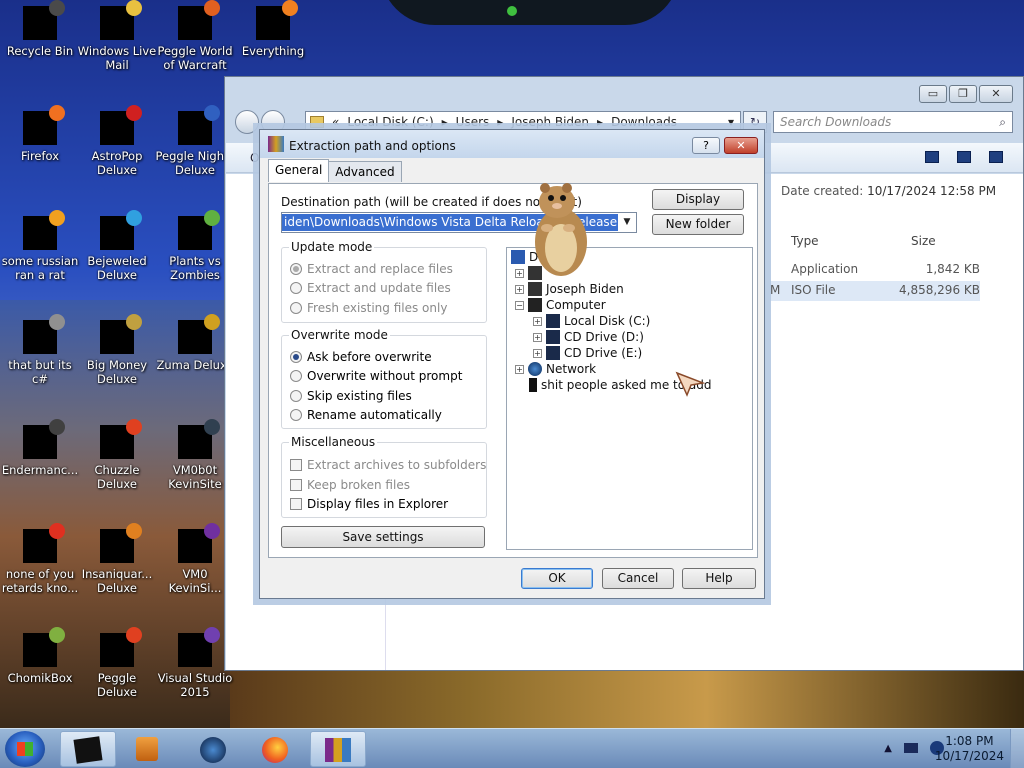 The width and height of the screenshot is (1024, 768). What do you see at coordinates (368, 308) in the screenshot?
I see `radio-fresh-existing: Fresh existing files only` at bounding box center [368, 308].